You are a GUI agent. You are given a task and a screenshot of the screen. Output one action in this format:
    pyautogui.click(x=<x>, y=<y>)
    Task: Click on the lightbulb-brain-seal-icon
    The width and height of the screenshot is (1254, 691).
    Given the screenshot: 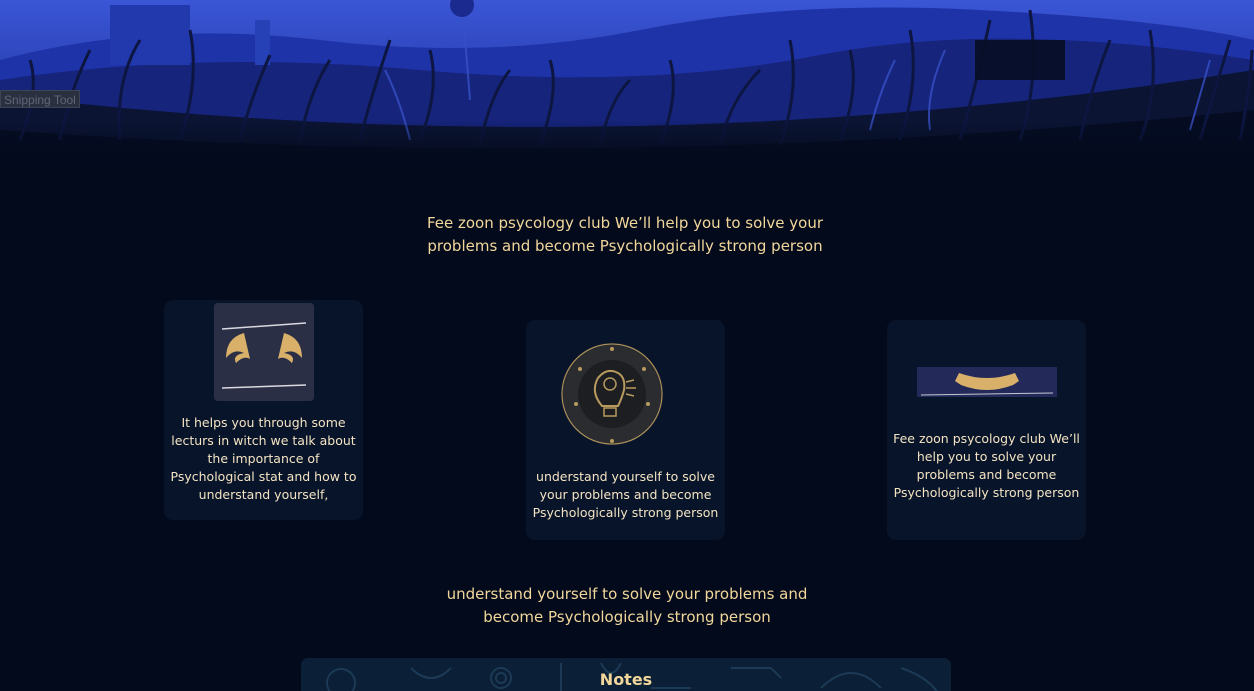 What is the action you would take?
    pyautogui.click(x=612, y=390)
    